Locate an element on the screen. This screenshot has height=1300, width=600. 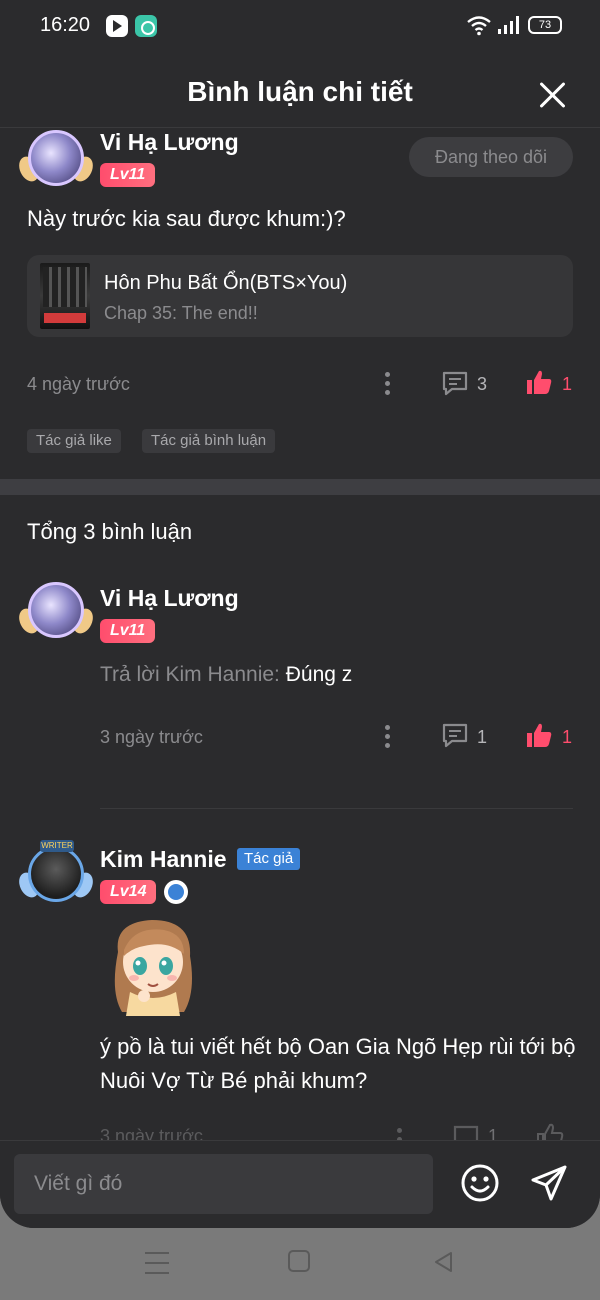
back-icon is located at coordinates (443, 1262).